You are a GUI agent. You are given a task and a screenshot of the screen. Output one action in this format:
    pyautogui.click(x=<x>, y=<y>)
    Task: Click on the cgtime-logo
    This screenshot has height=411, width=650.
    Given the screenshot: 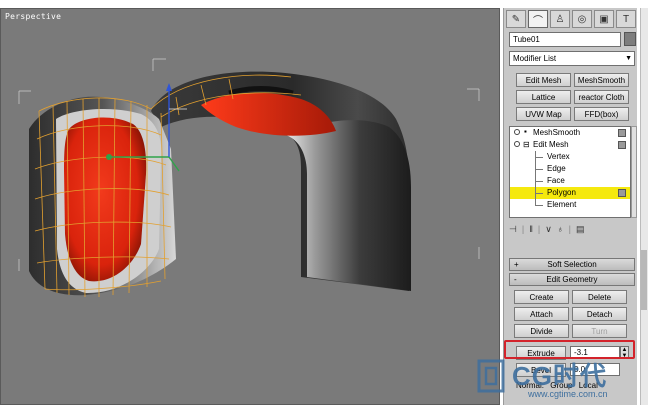 What is the action you would take?
    pyautogui.click(x=491, y=376)
    